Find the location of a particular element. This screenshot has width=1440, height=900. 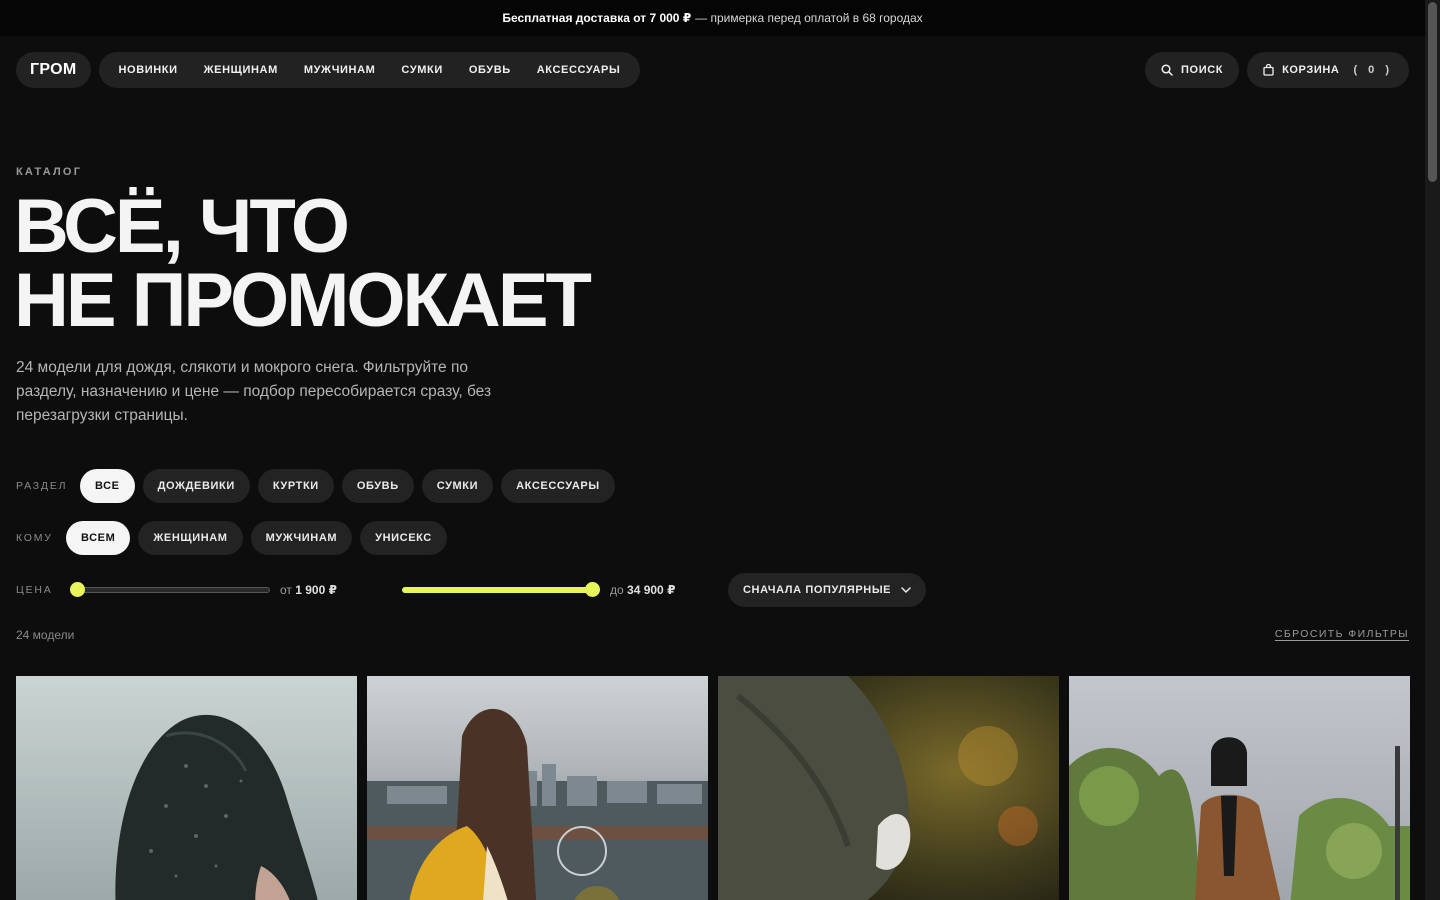

cart-label: КОРЗИНА is located at coordinates (1311, 70).